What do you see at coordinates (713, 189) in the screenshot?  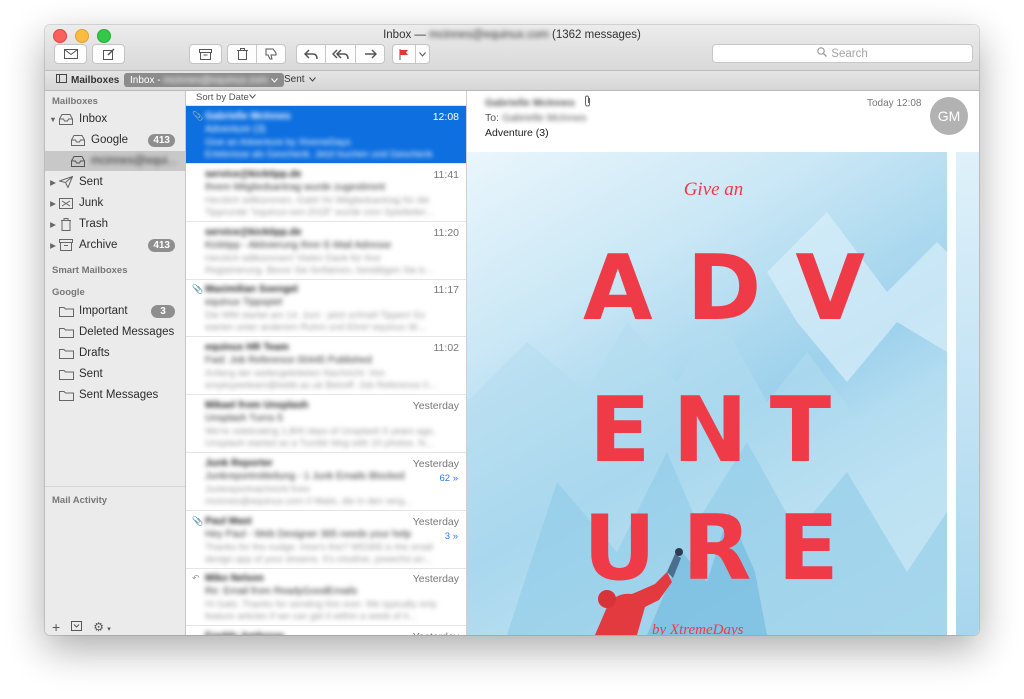 I see `poster-tagline: Give an` at bounding box center [713, 189].